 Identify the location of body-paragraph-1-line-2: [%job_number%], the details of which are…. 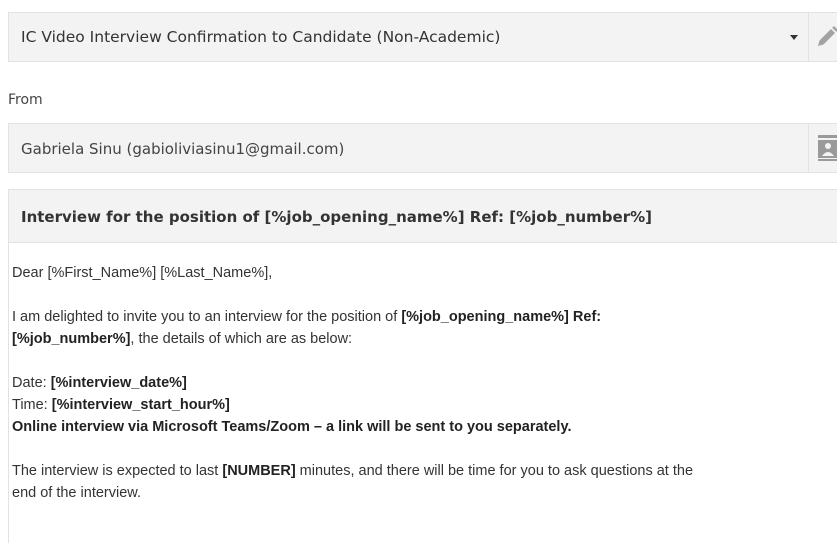
(182, 339).